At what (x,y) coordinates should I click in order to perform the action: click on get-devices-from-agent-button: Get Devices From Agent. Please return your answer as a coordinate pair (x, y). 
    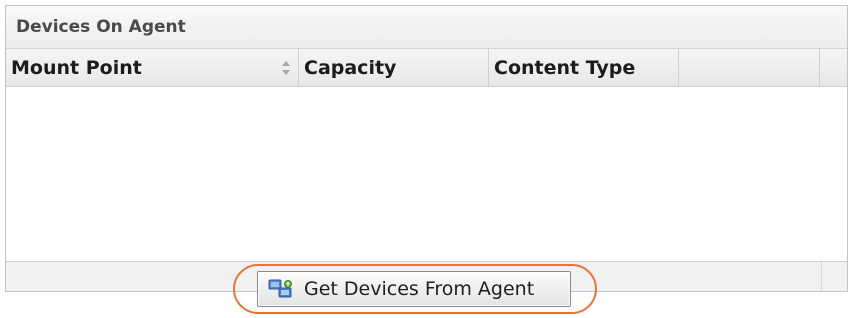
    Looking at the image, I should click on (414, 289).